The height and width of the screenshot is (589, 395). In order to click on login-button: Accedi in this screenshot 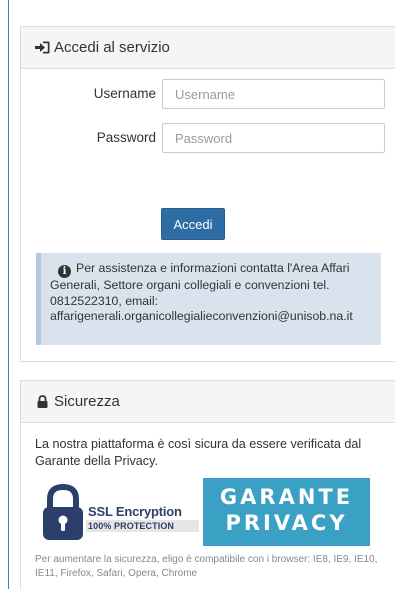, I will do `click(193, 224)`.